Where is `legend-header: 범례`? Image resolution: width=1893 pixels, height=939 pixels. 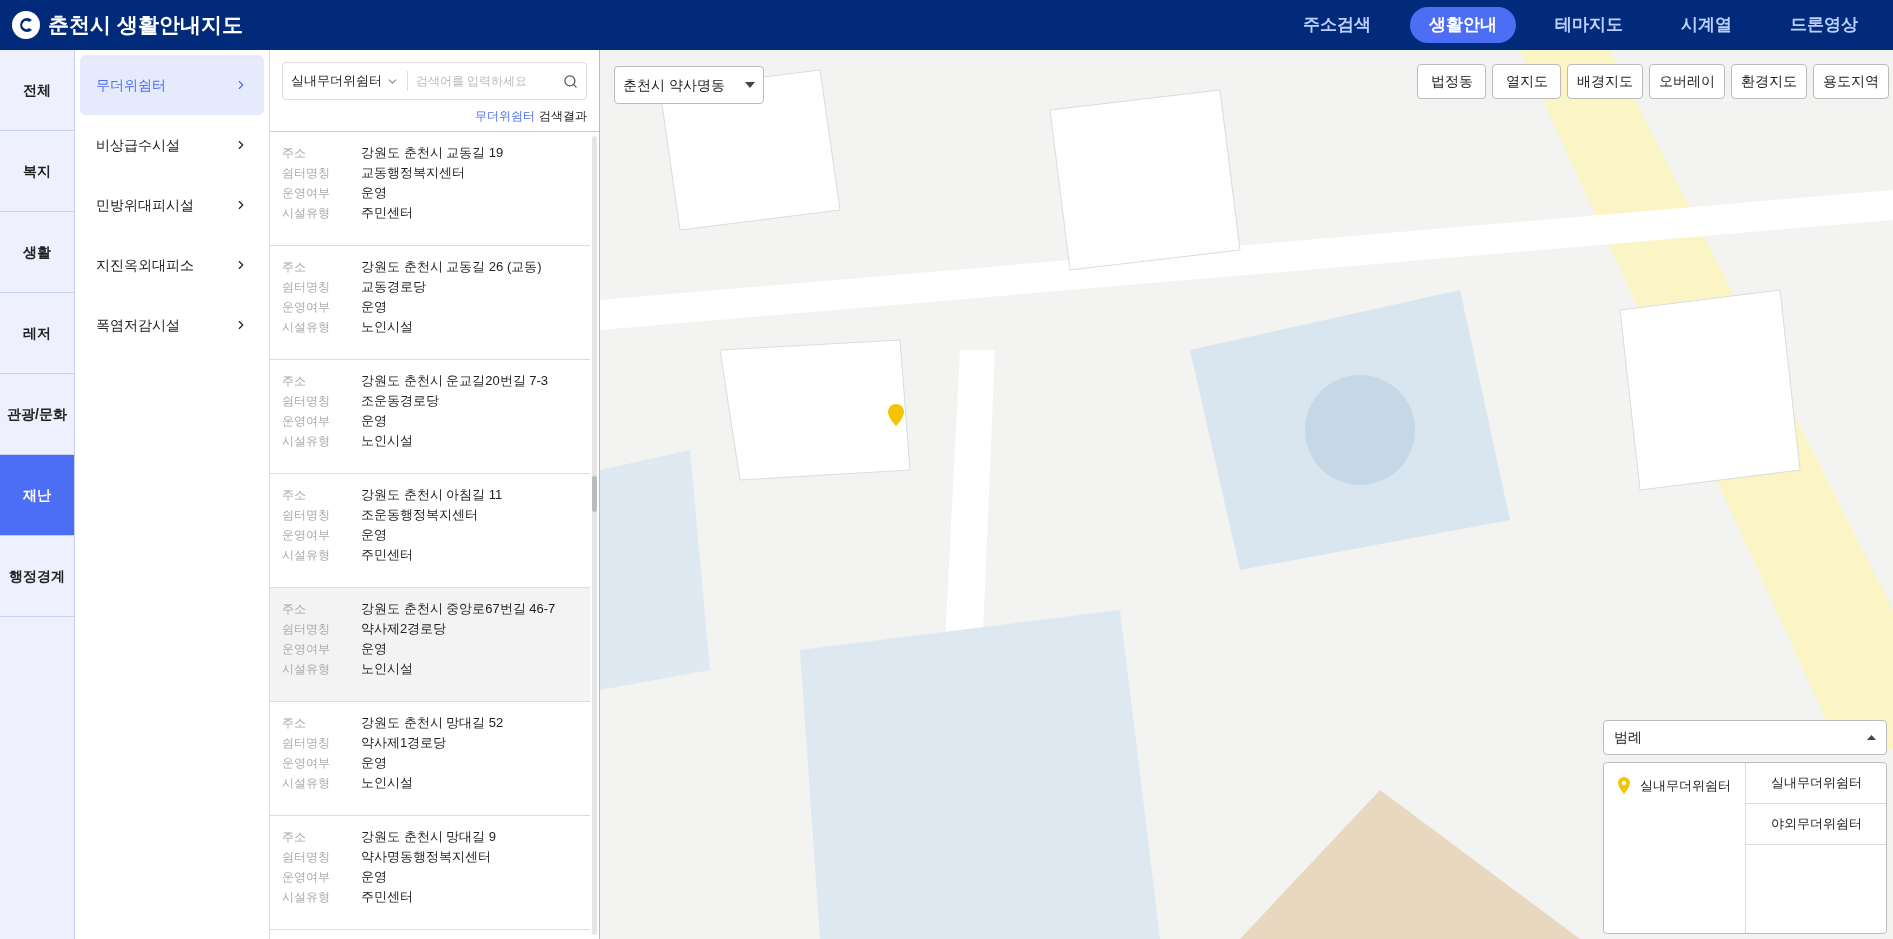 legend-header: 범례 is located at coordinates (1745, 737).